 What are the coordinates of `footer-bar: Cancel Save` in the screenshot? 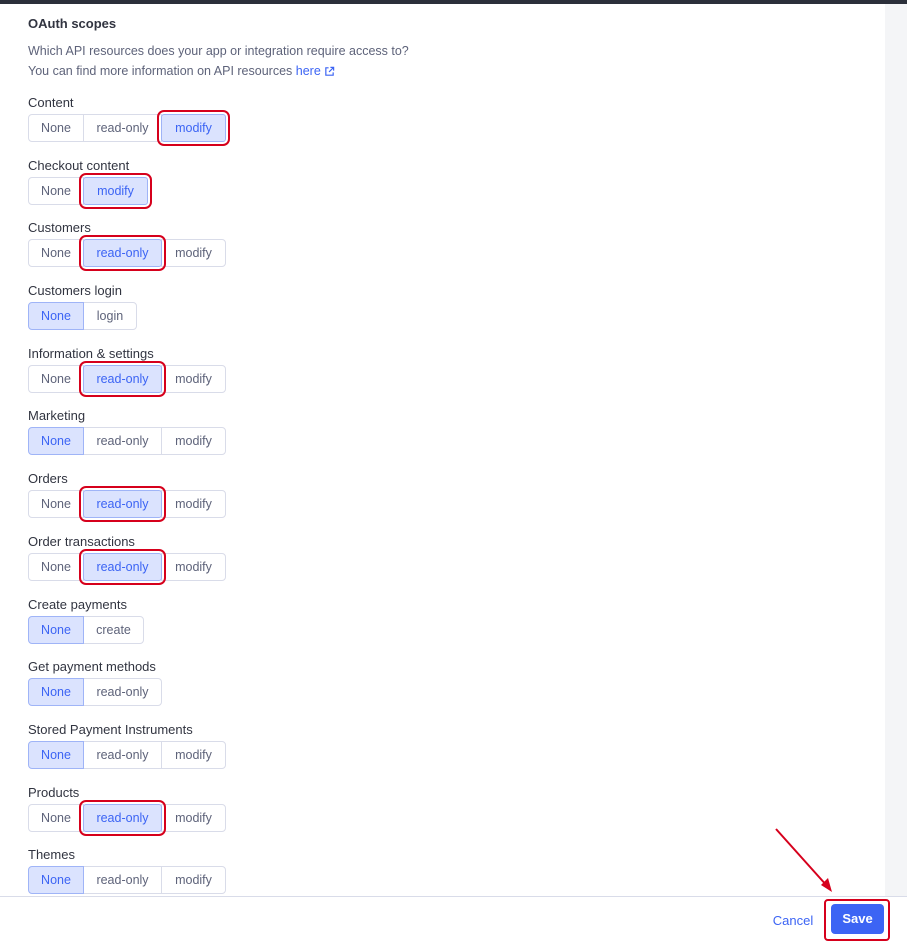 It's located at (453, 921).